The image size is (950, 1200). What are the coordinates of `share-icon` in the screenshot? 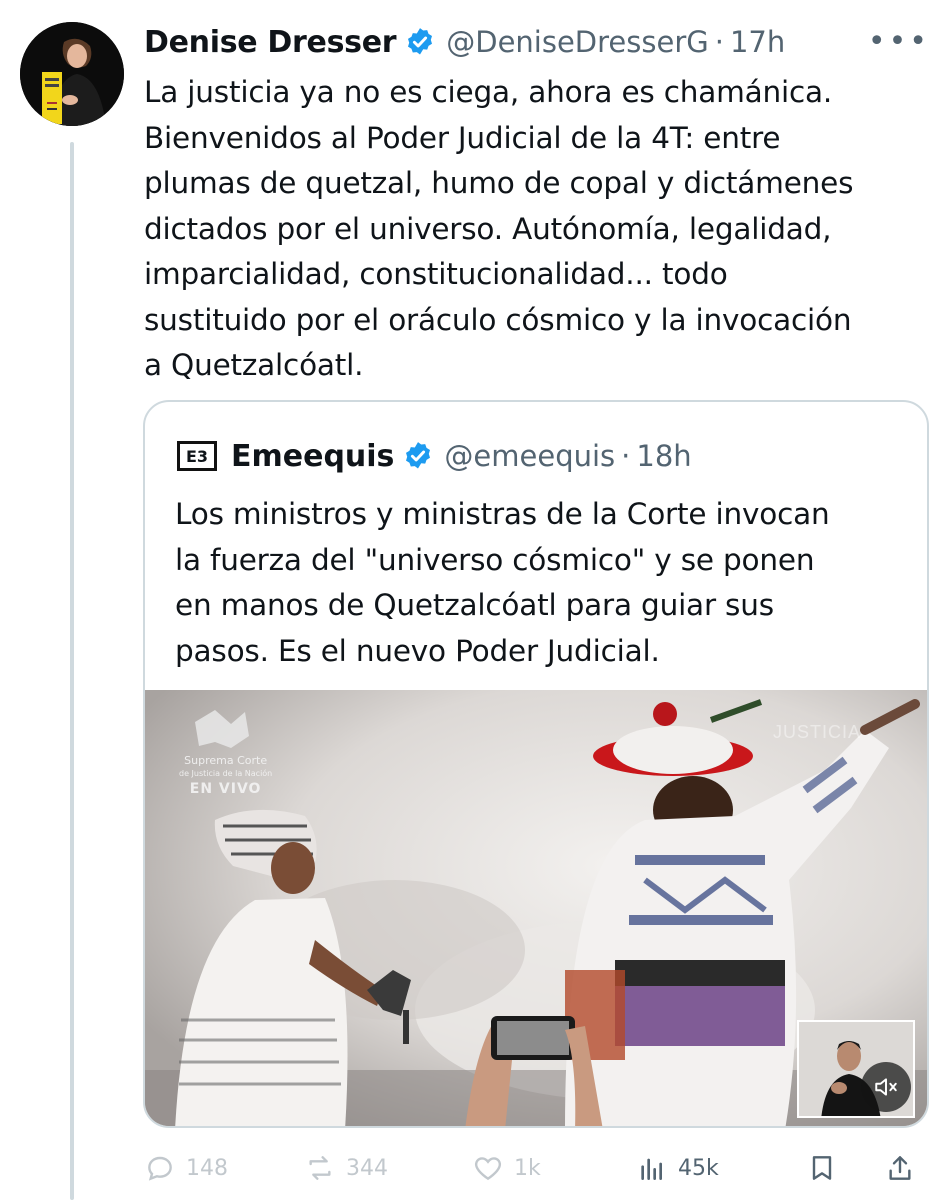 It's located at (900, 1168).